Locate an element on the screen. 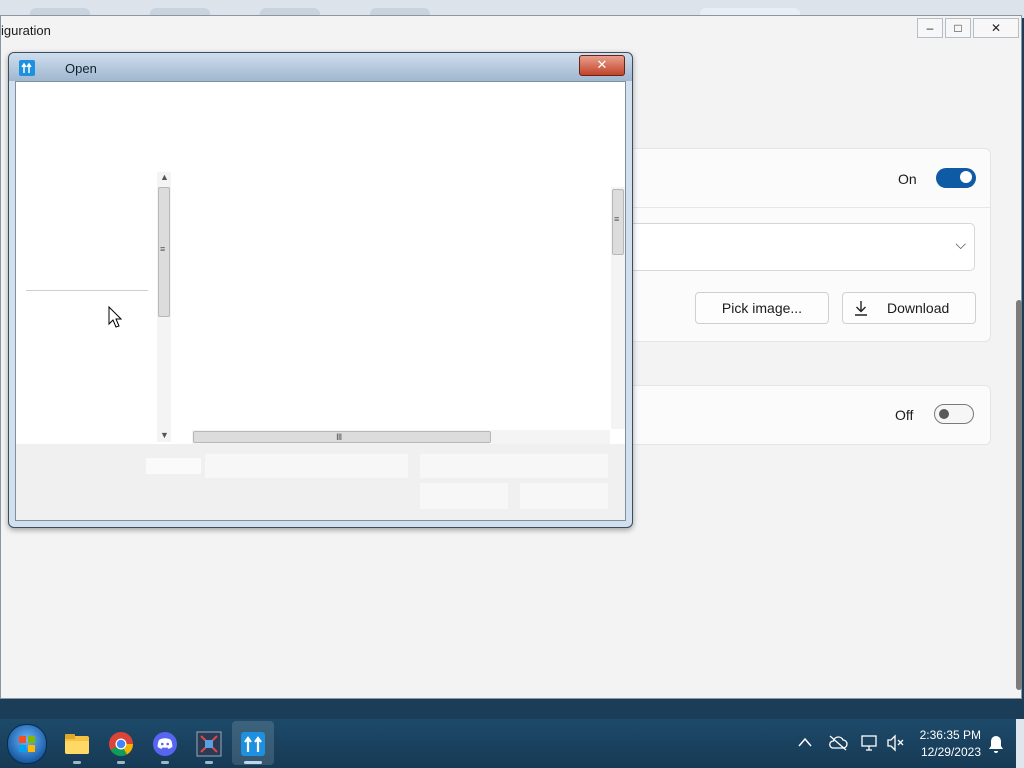  network-icon is located at coordinates (870, 743).